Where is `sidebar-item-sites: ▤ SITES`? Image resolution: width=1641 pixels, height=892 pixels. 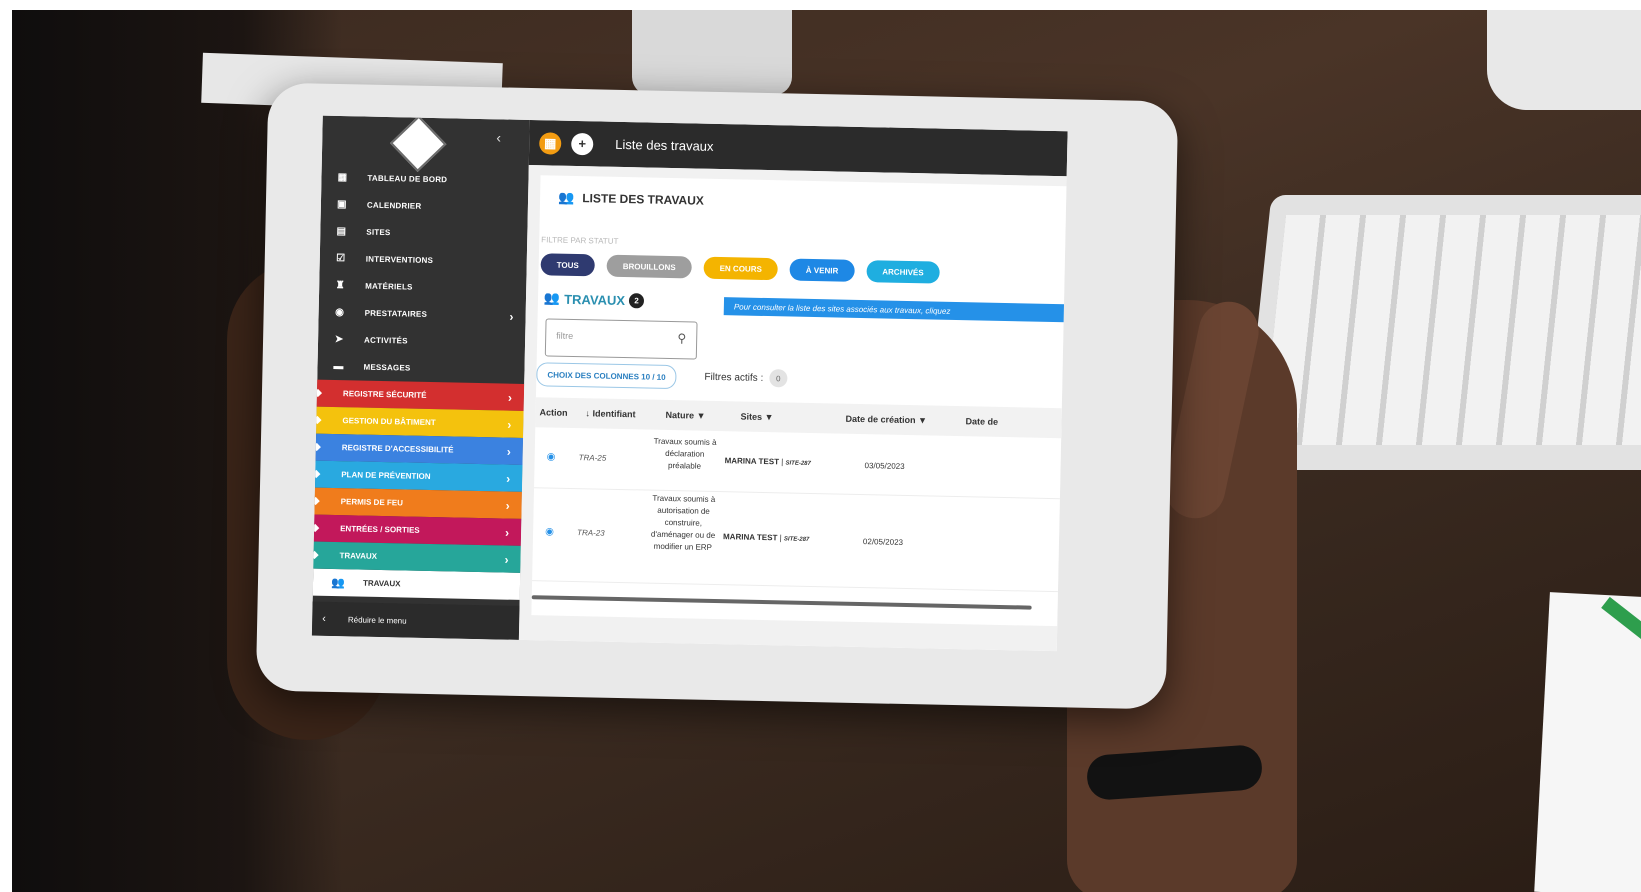 sidebar-item-sites: ▤ SITES is located at coordinates (424, 233).